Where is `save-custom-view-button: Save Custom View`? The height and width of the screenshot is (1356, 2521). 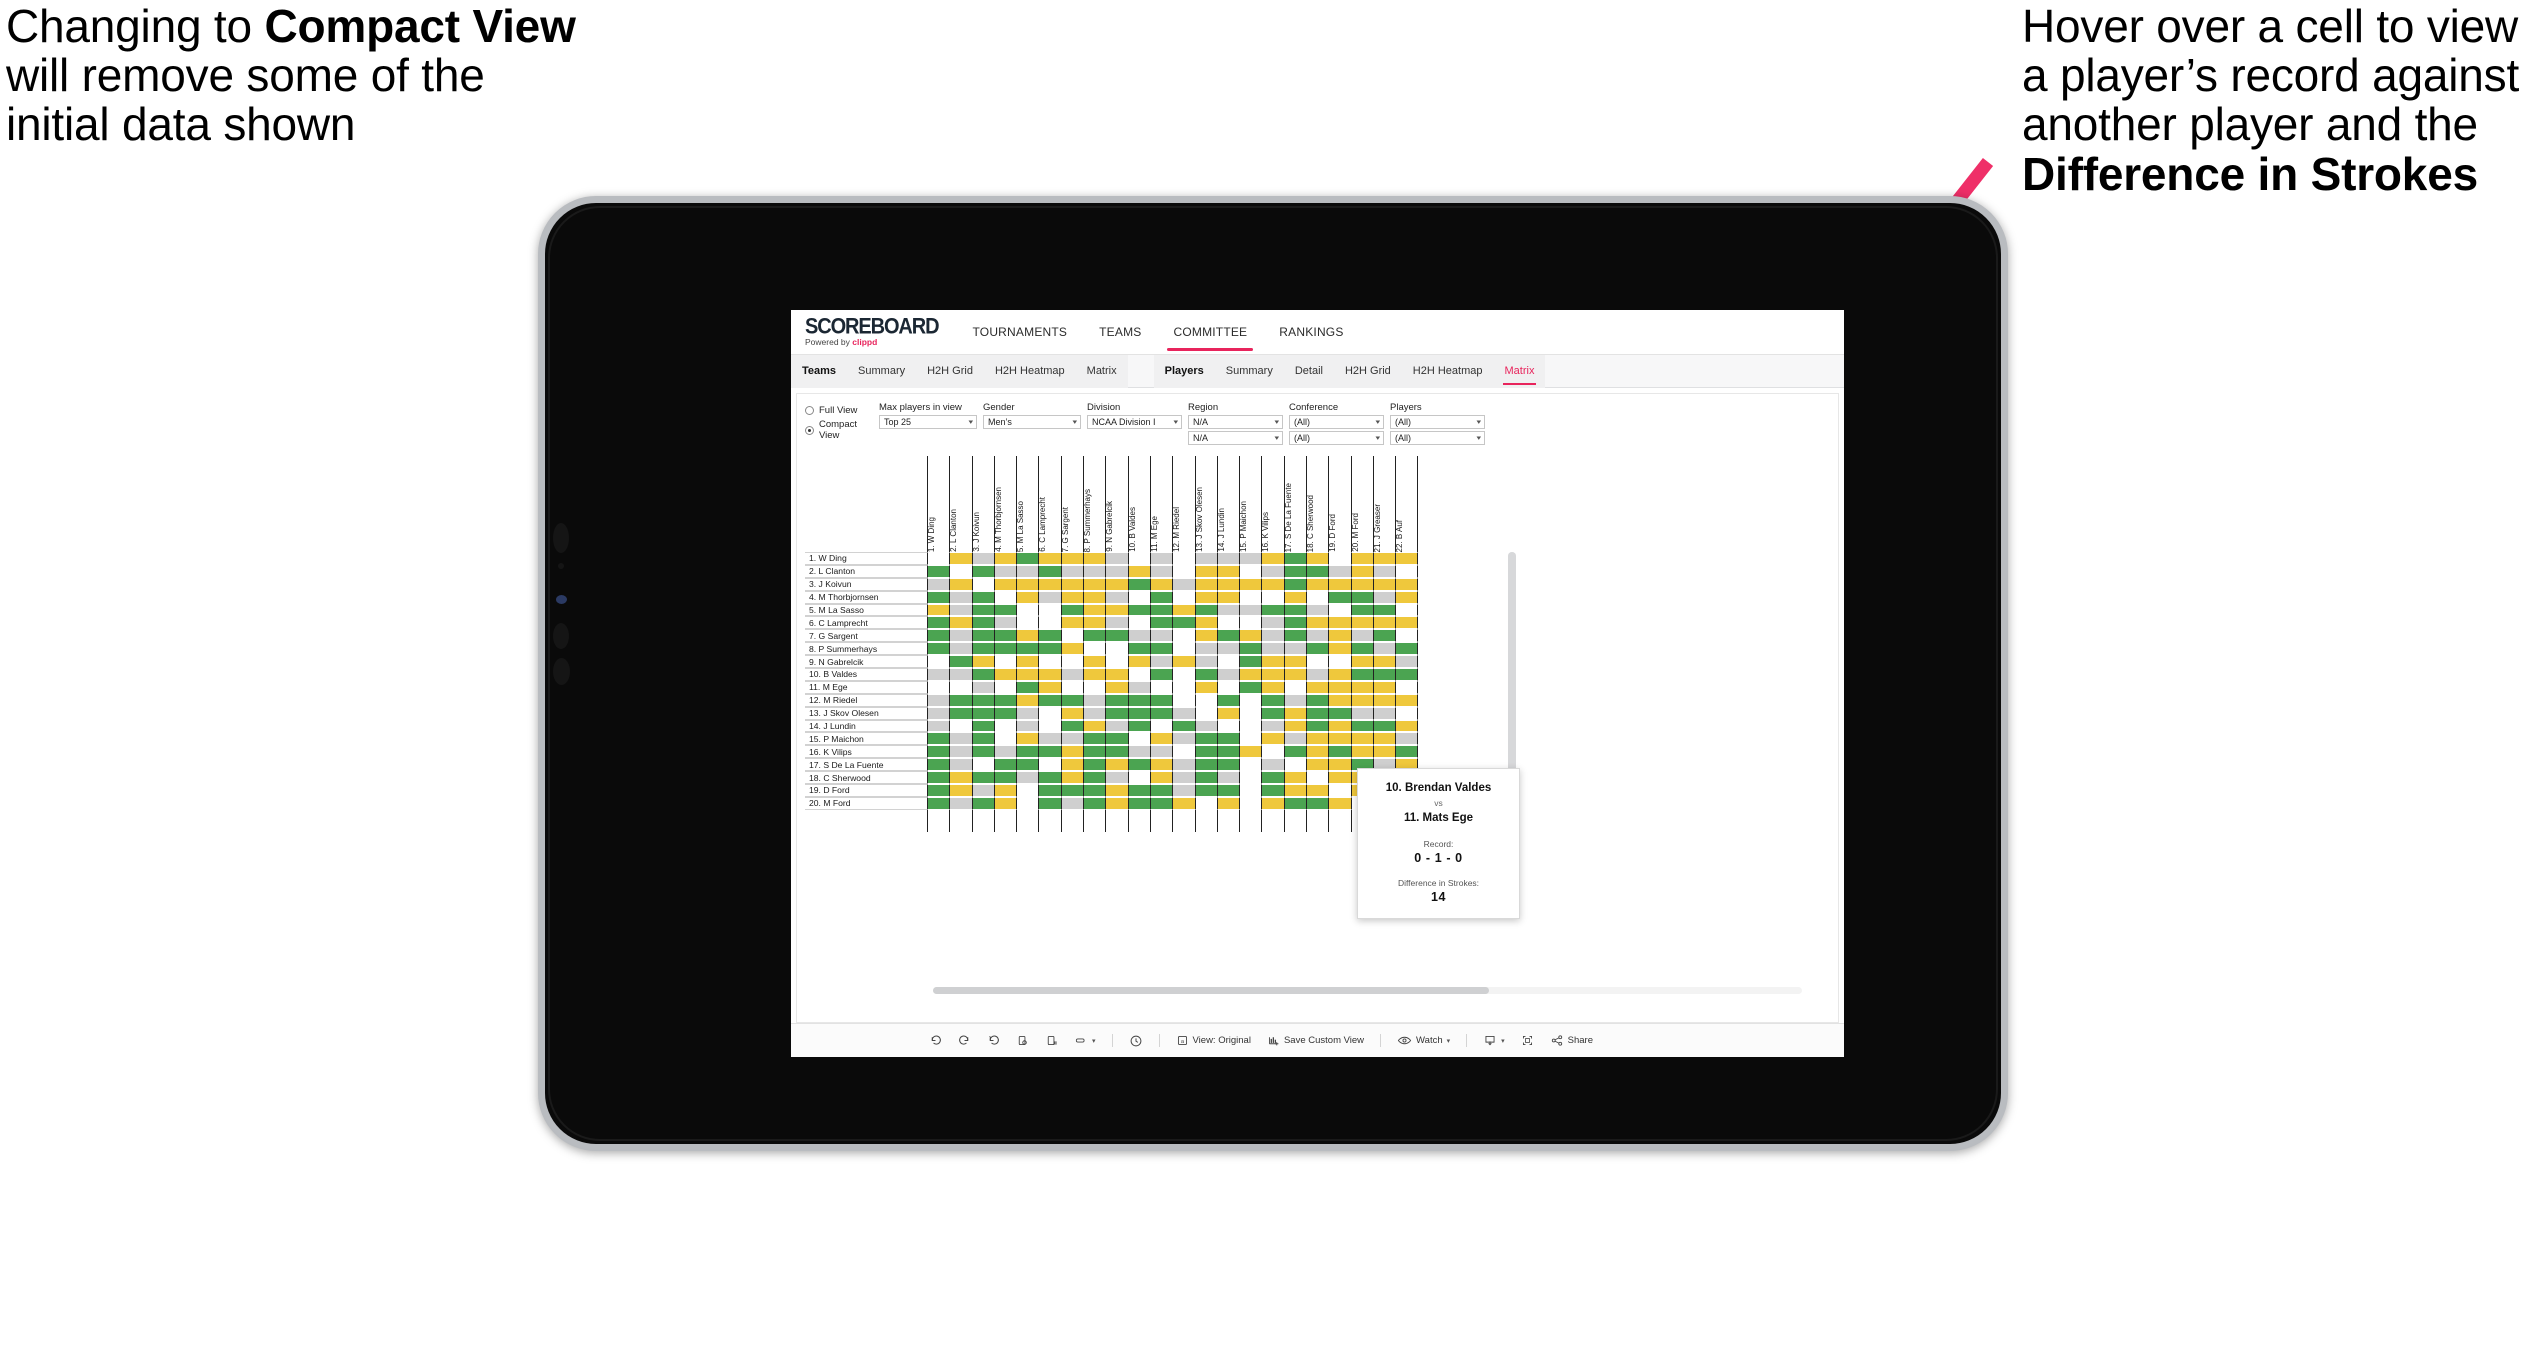 save-custom-view-button: Save Custom View is located at coordinates (1315, 1041).